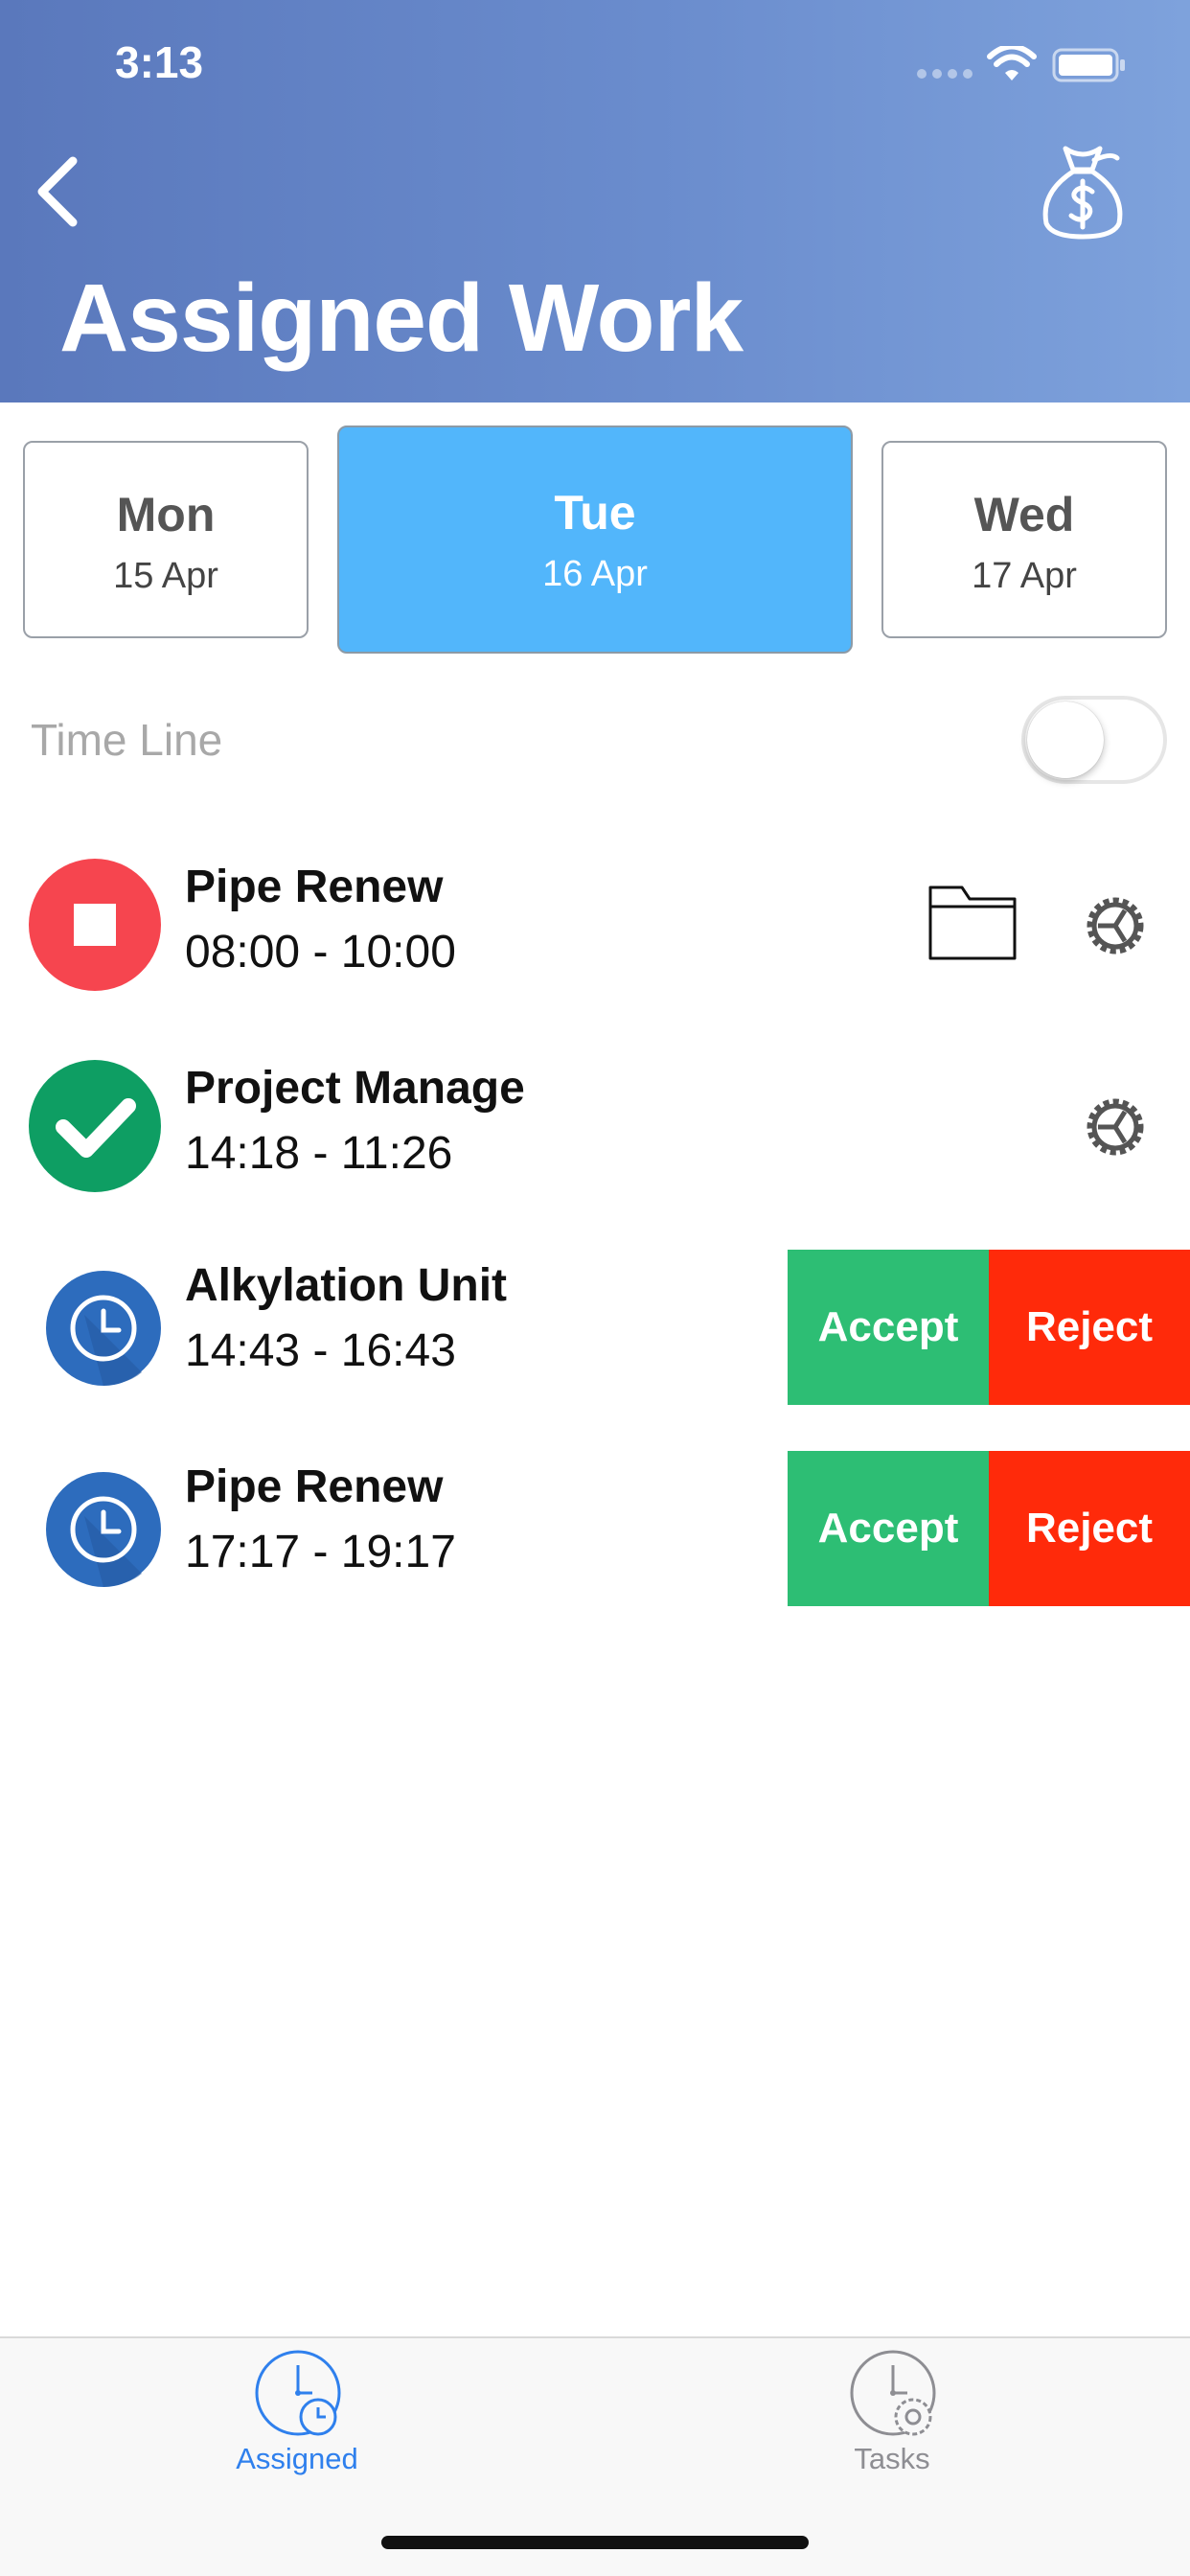 This screenshot has height=2576, width=1190. I want to click on timeline-toggle, so click(1094, 740).